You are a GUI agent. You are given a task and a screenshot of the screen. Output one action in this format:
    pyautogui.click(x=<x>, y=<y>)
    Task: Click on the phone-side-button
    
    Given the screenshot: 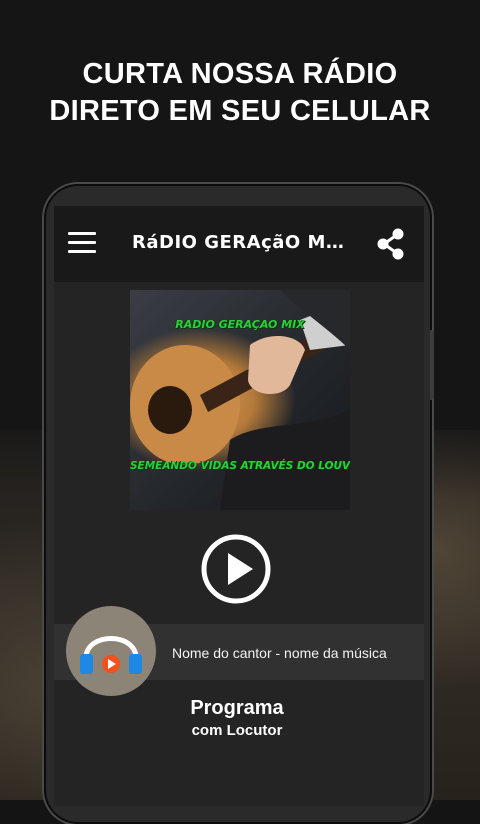 What is the action you would take?
    pyautogui.click(x=432, y=365)
    